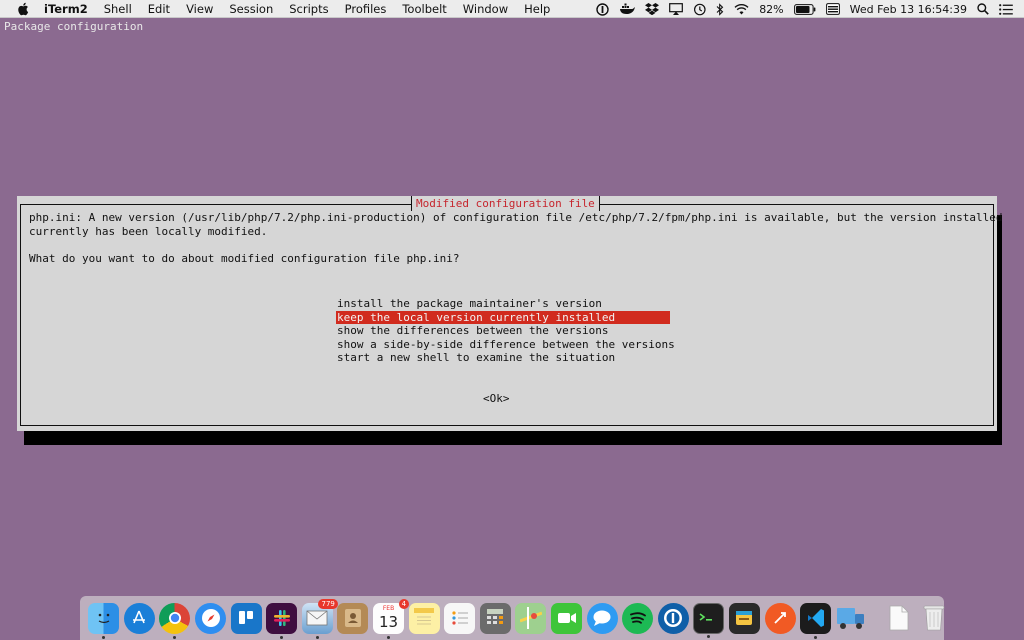  Describe the element at coordinates (833, 9) in the screenshot. I see `keyboard-input-icon` at that location.